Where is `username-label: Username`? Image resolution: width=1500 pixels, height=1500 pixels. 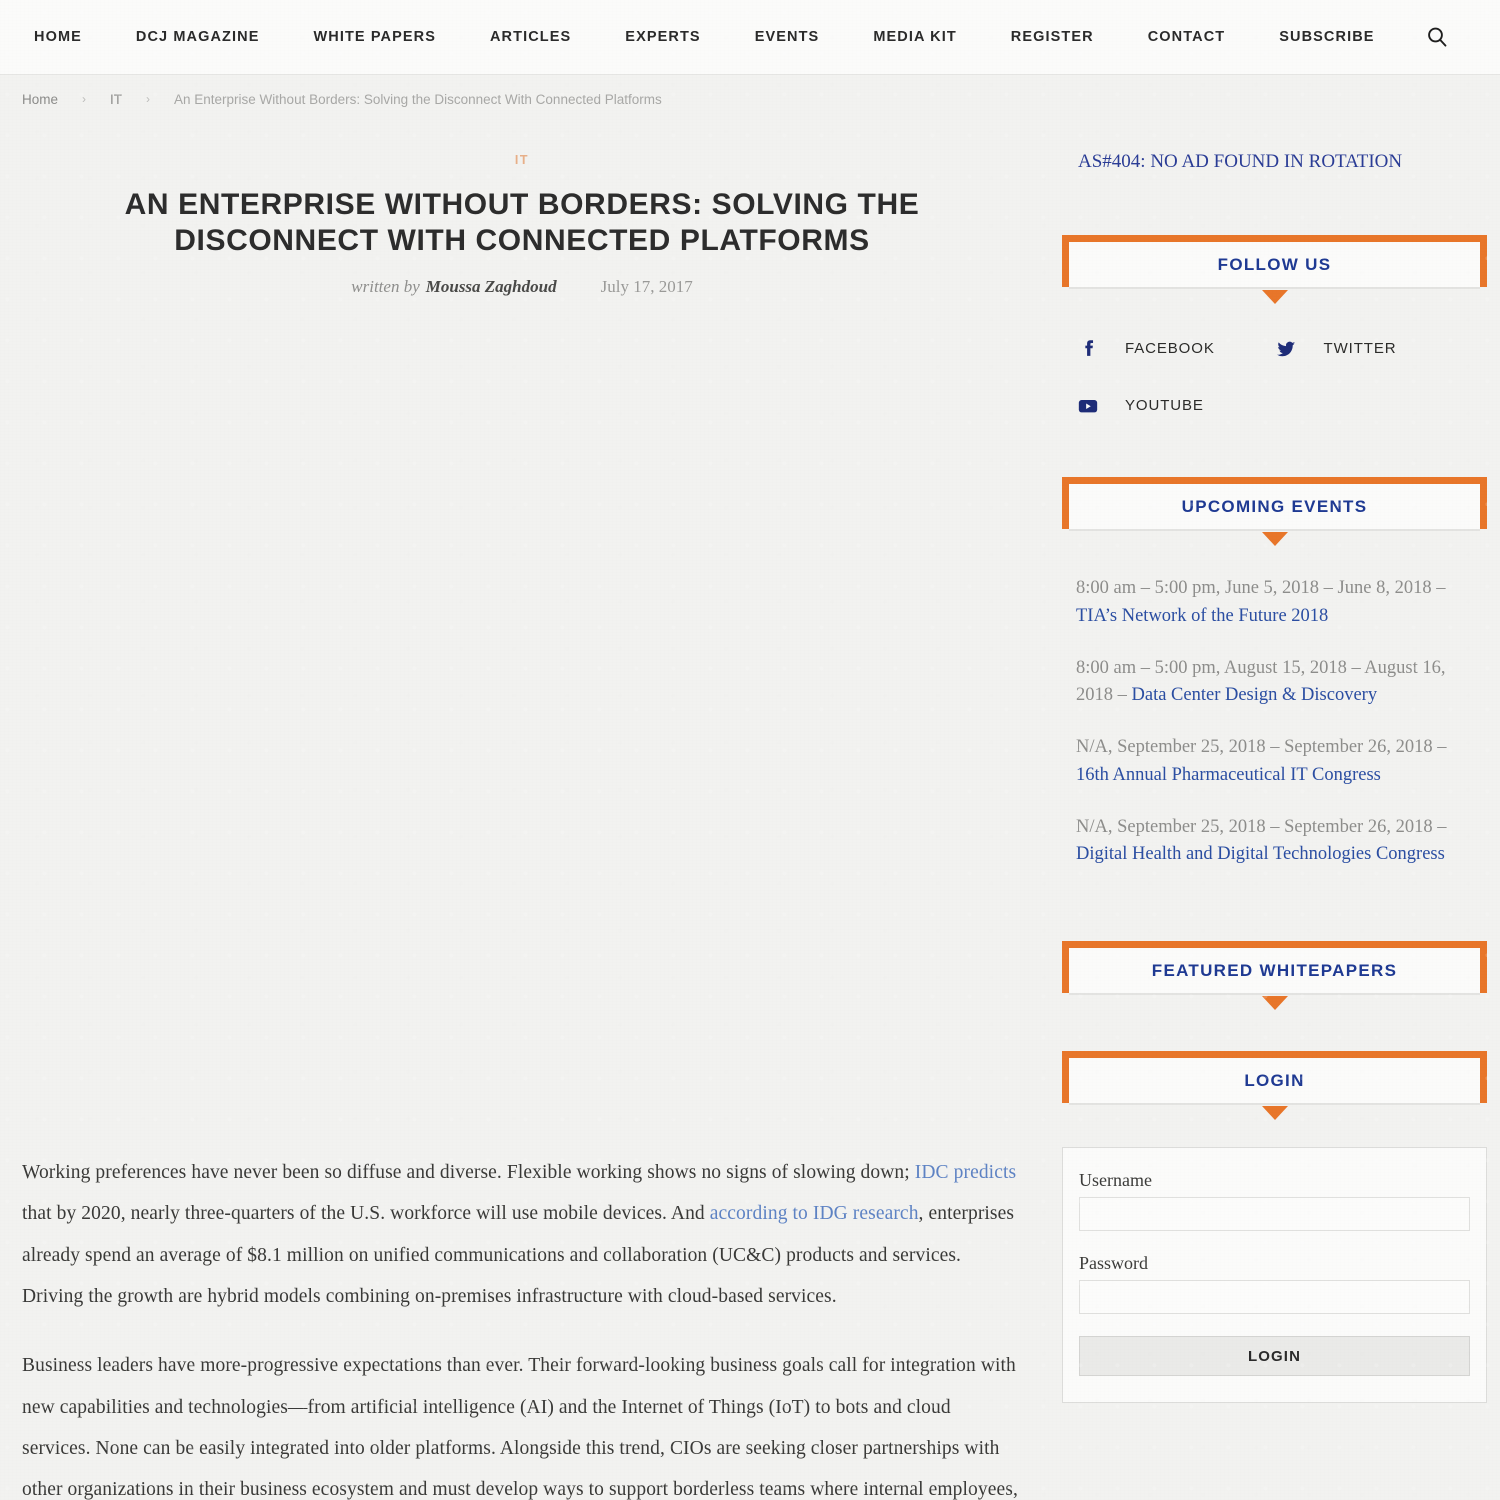 username-label: Username is located at coordinates (1115, 1180).